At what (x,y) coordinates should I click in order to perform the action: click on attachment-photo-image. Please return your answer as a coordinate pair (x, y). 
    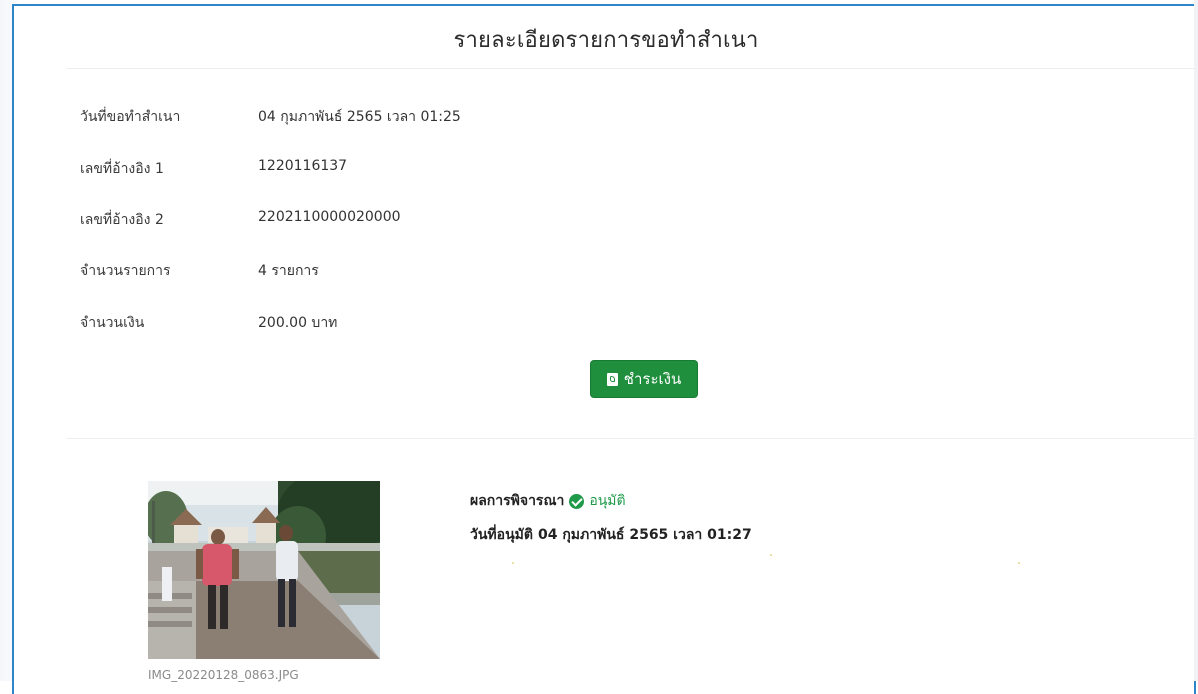
    Looking at the image, I should click on (264, 570).